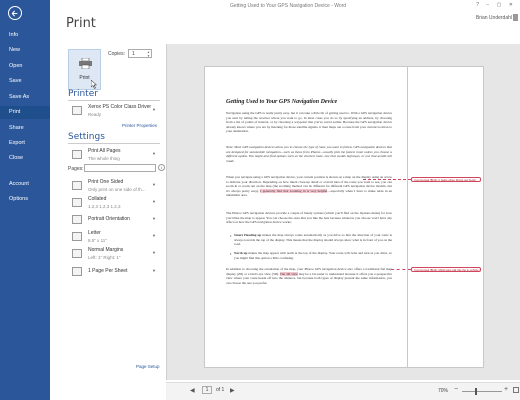 Image resolution: width=520 pixels, height=400 pixels. I want to click on collation-select: Collated 1,2,3 1,2,3 1,2,3 ▼, so click(114, 202).